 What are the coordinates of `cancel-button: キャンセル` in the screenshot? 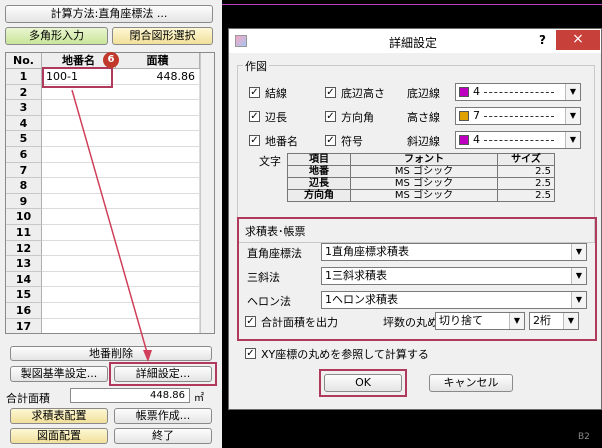 It's located at (471, 383).